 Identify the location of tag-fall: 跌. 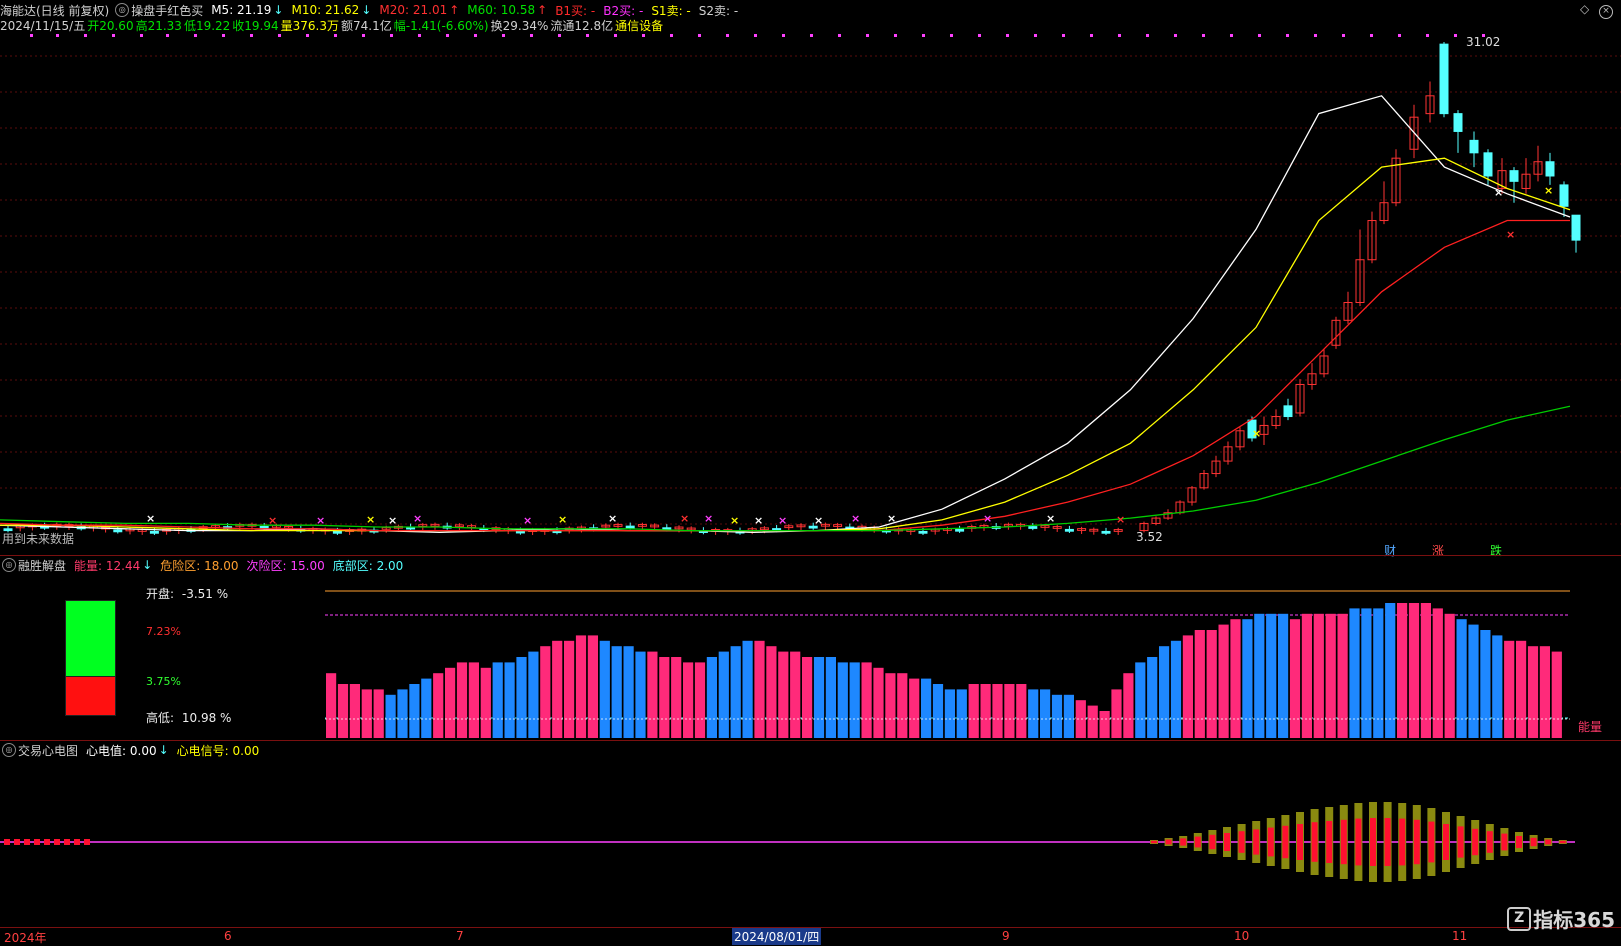
(1496, 550).